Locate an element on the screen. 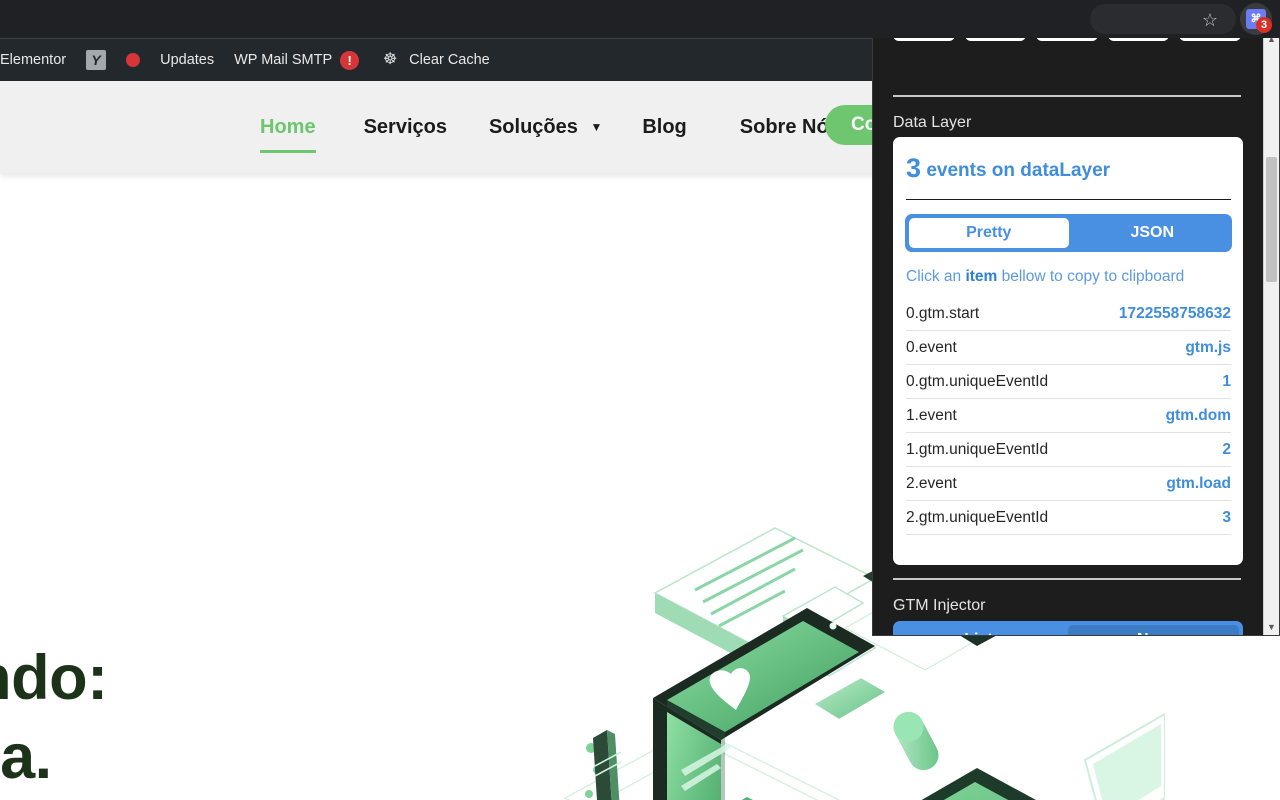 This screenshot has height=800, width=1280. adminbar-item-notice is located at coordinates (133, 60).